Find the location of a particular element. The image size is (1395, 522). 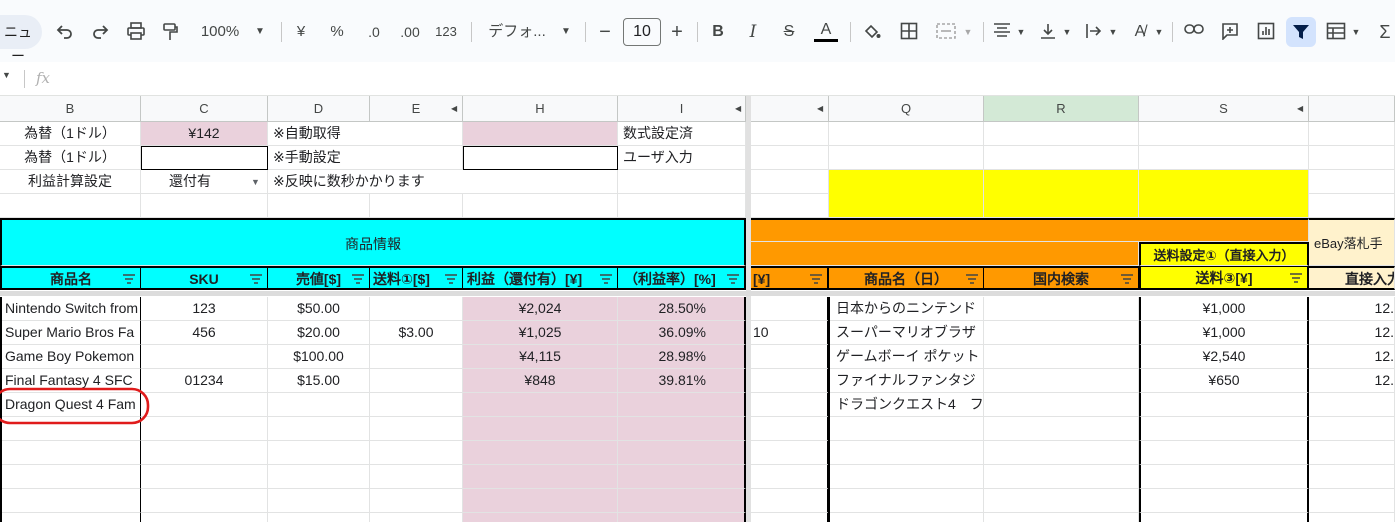

cell-product-name-jp: ファイナルファンタジ is located at coordinates (906, 381).